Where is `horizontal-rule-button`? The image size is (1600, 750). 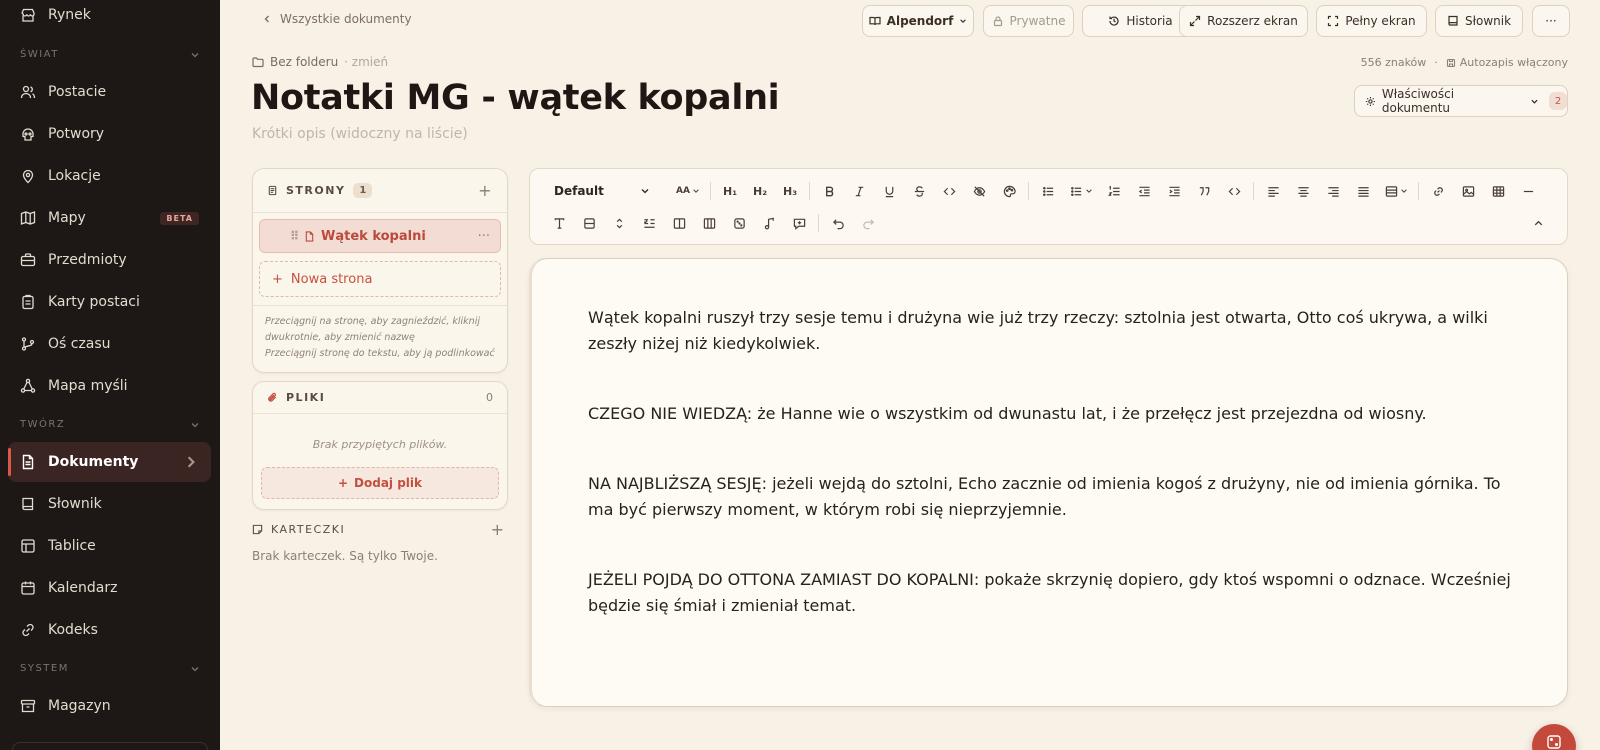
horizontal-rule-button is located at coordinates (1528, 191).